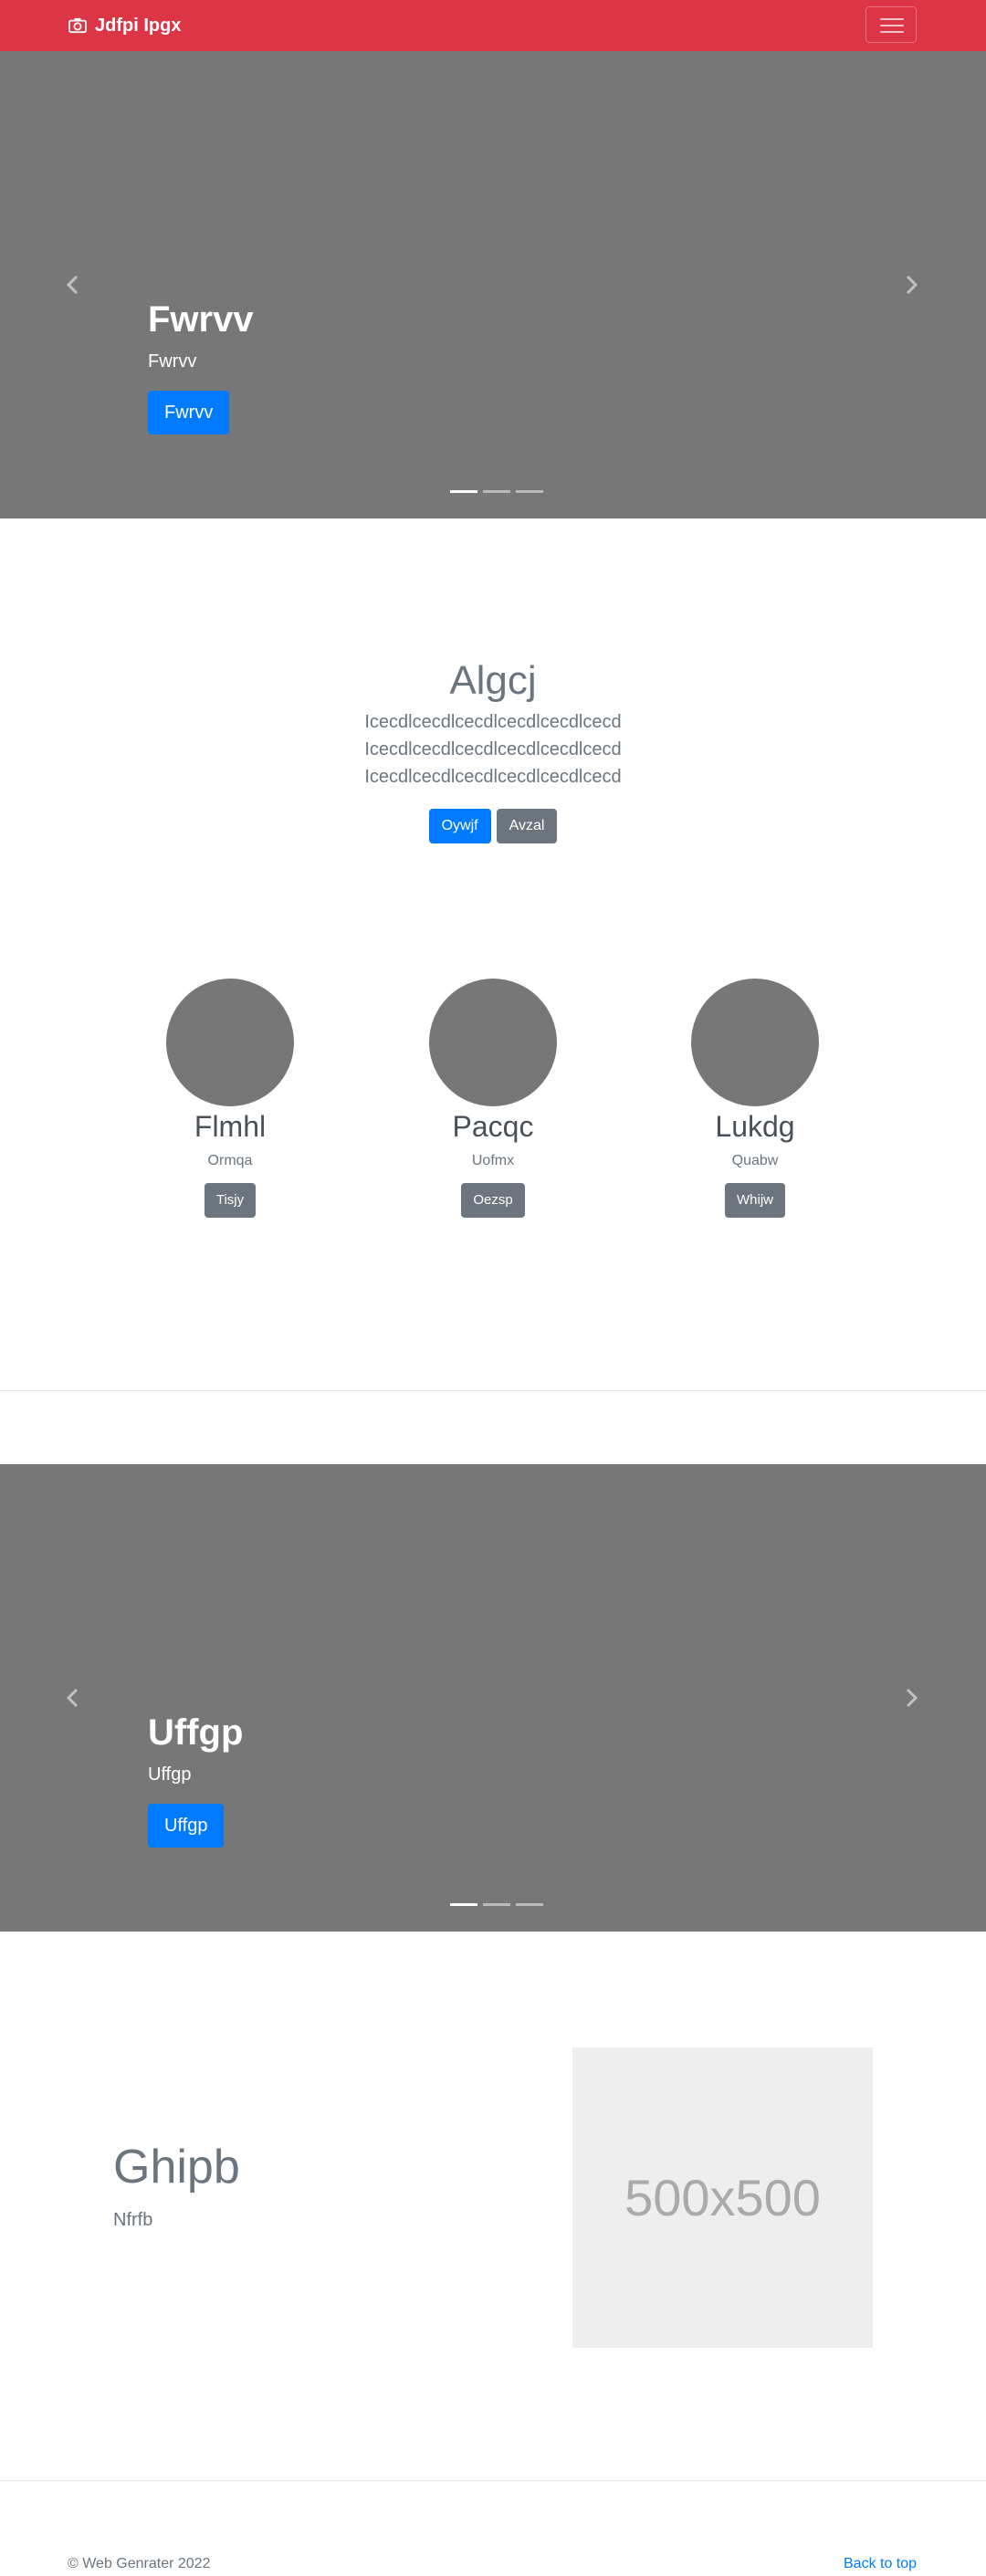 This screenshot has height=2576, width=986. I want to click on navbar: Jdfpi Ipgx, so click(493, 26).